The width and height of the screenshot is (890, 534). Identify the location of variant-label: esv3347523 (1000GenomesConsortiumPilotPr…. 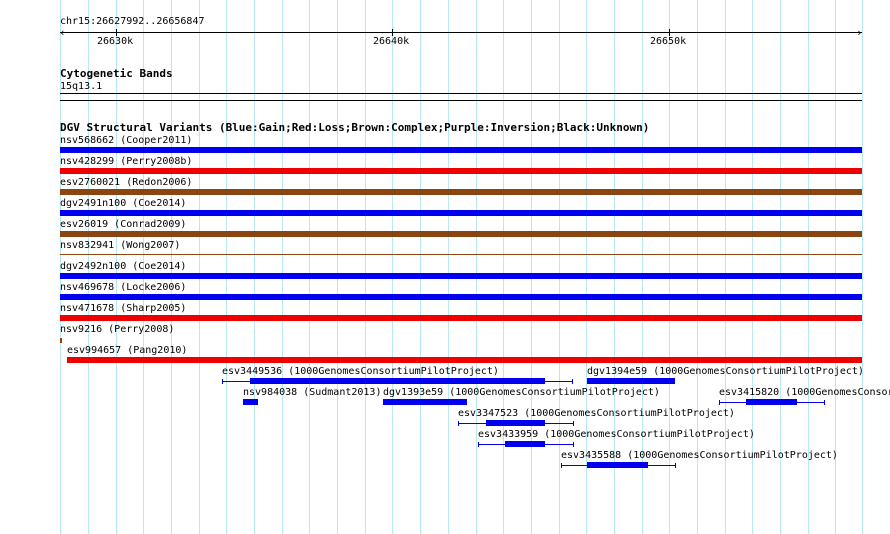
(596, 413).